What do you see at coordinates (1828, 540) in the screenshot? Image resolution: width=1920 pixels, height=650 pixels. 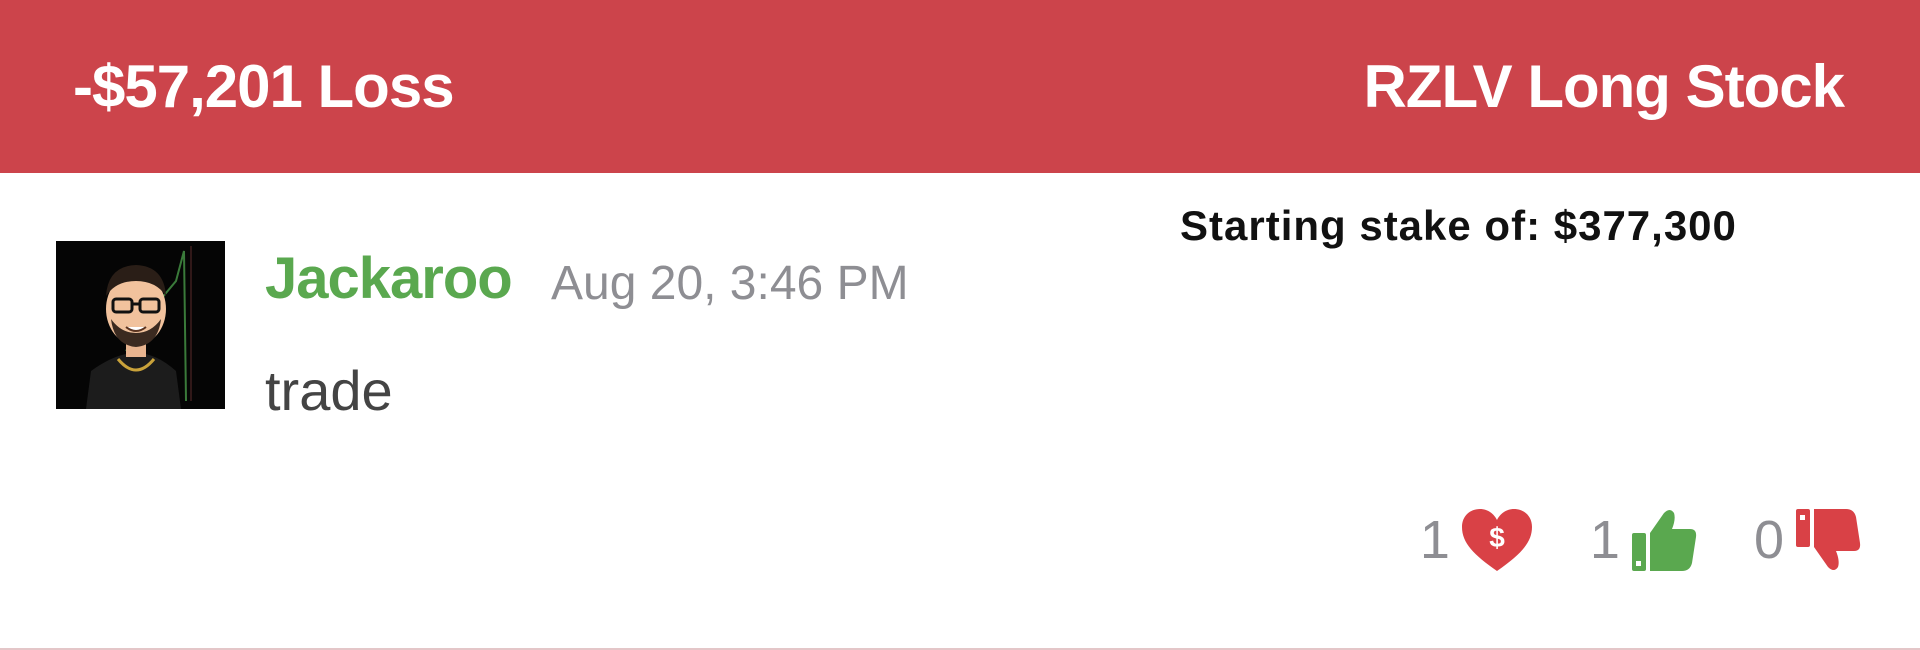 I see `thumbs-down-icon` at bounding box center [1828, 540].